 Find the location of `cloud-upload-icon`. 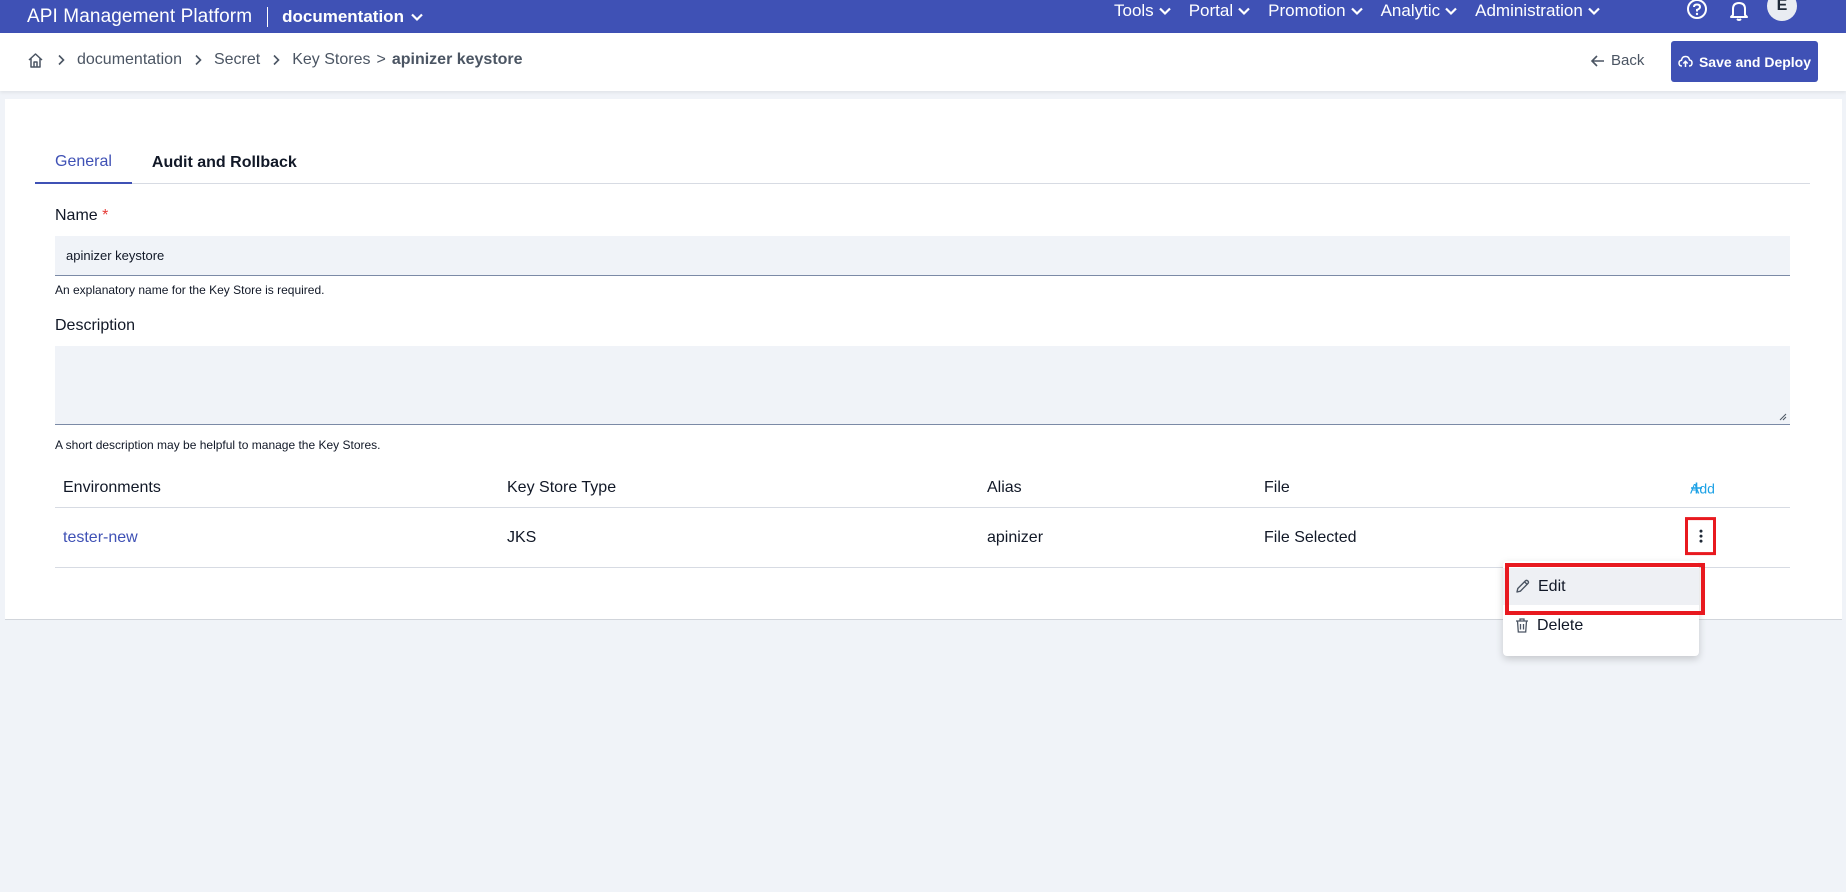

cloud-upload-icon is located at coordinates (1685, 61).